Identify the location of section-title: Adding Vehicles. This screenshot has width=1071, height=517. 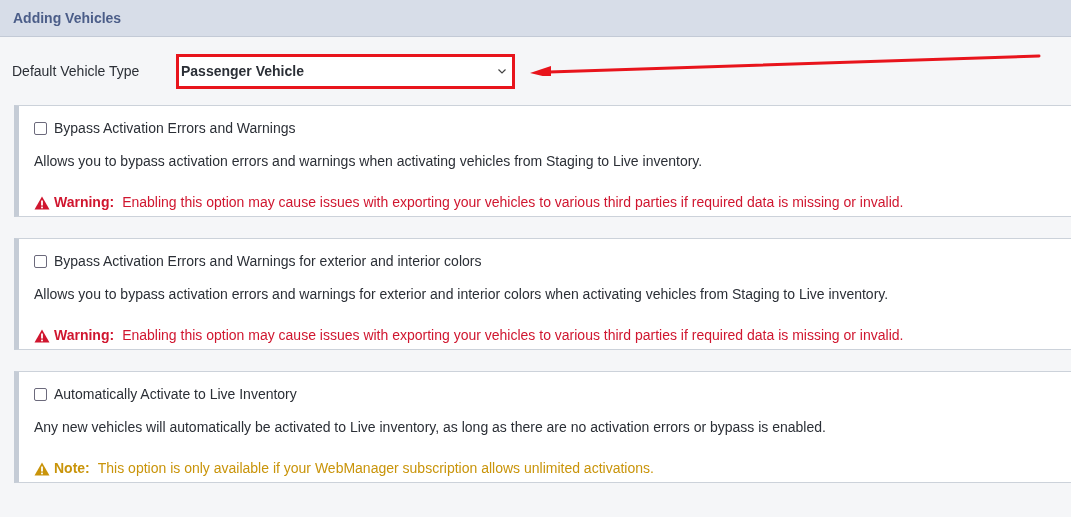
(67, 18).